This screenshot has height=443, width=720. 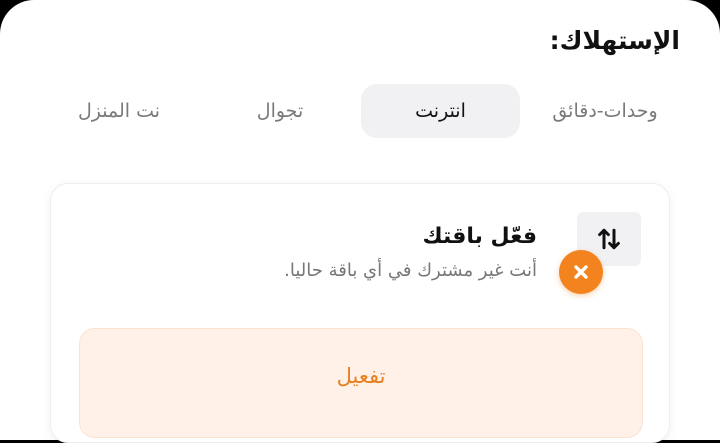 I want to click on tab-label: انترنت, so click(x=440, y=111).